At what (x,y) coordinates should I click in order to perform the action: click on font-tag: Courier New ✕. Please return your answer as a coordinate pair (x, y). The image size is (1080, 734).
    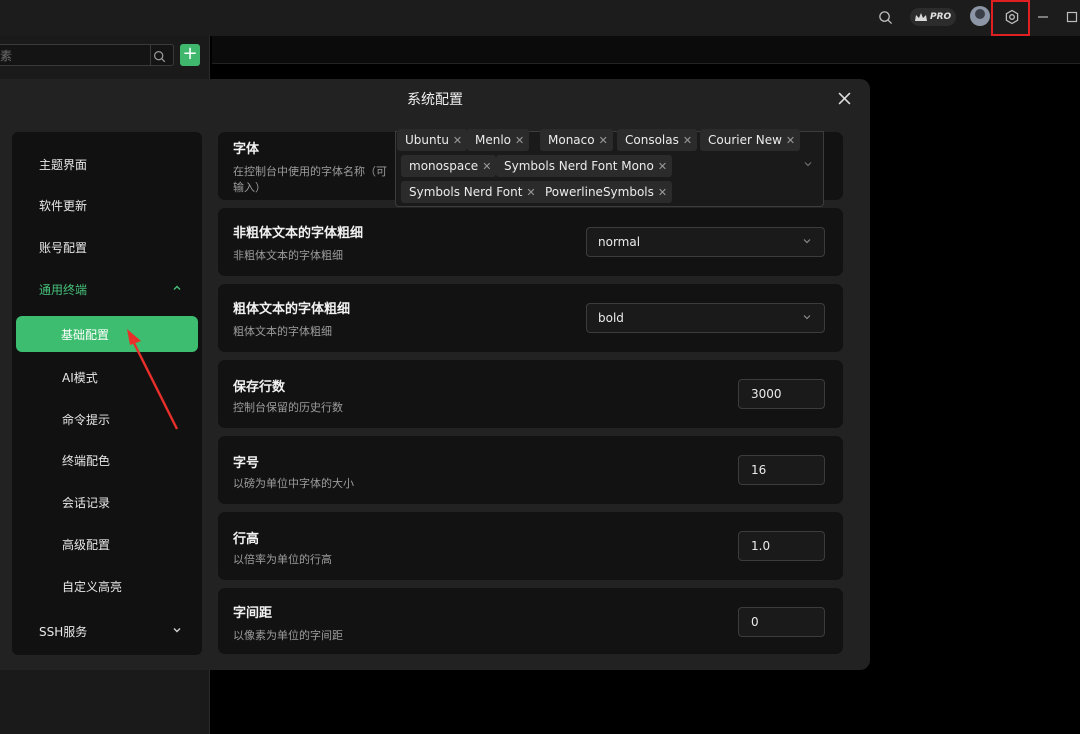
    Looking at the image, I should click on (750, 140).